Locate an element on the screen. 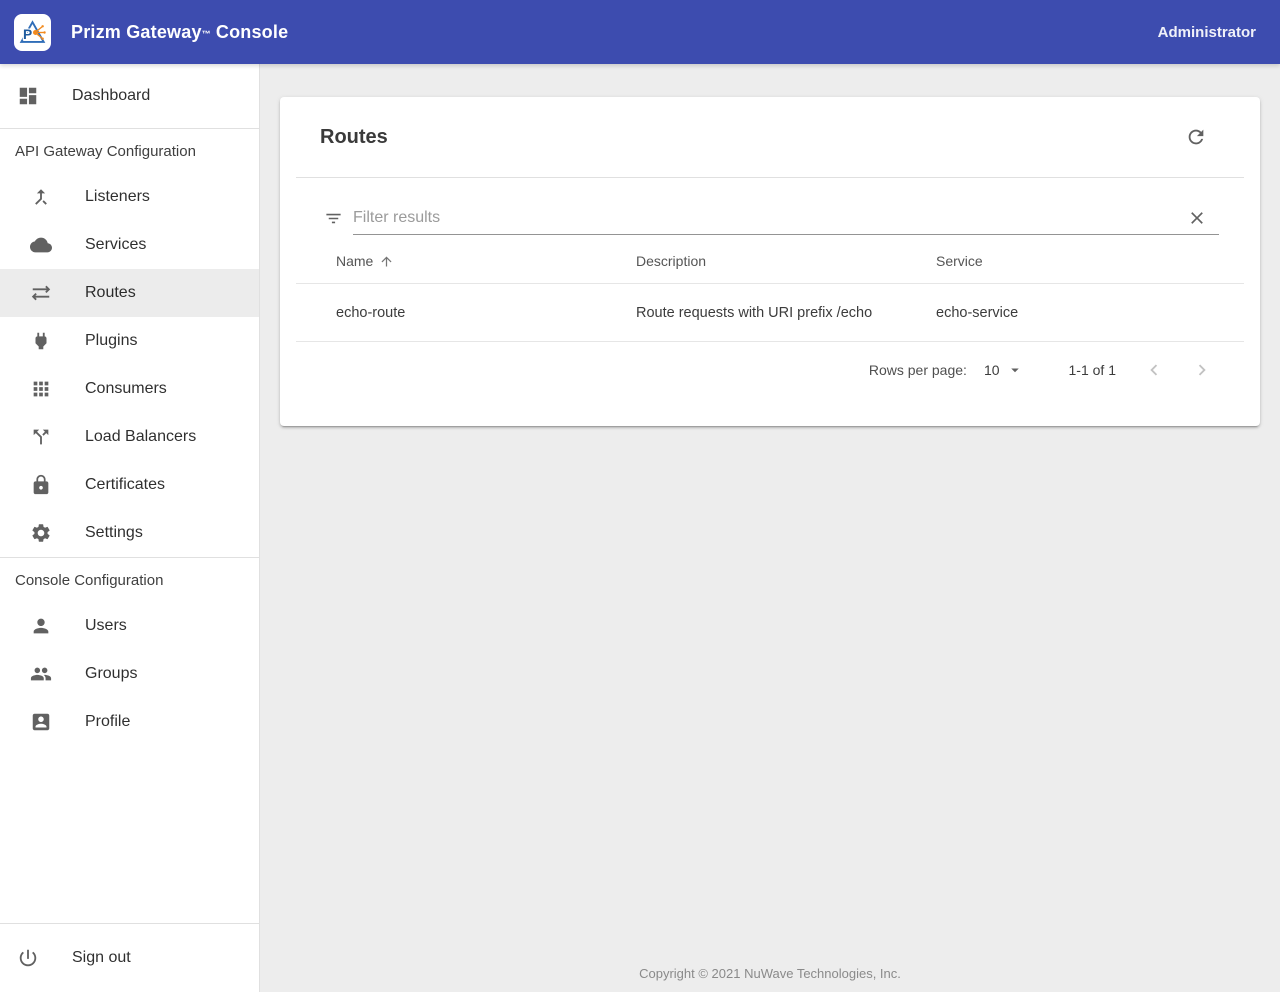 This screenshot has height=992, width=1280. dropdown-arrow-icon is located at coordinates (1015, 370).